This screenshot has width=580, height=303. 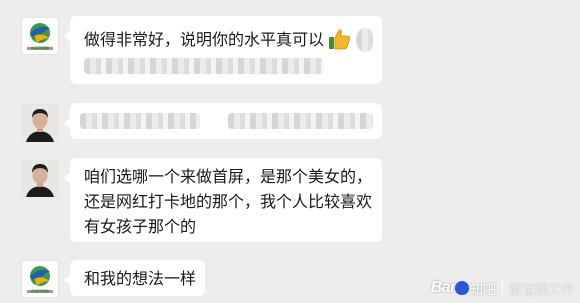 I want to click on blurred-emoji, so click(x=365, y=40).